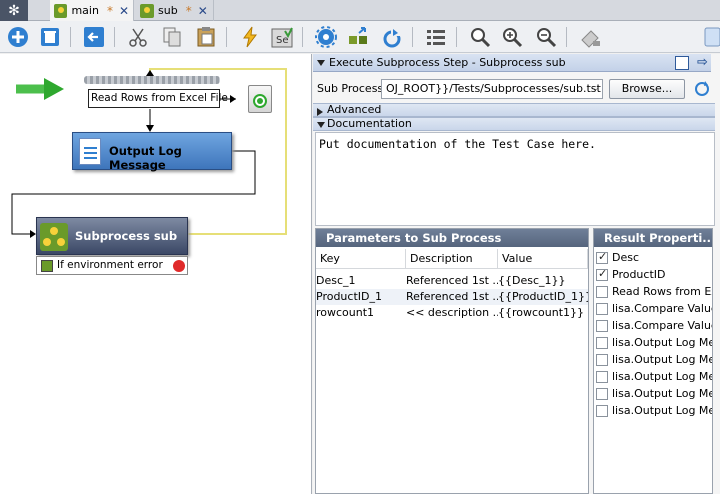 The width and height of the screenshot is (720, 494). Describe the element at coordinates (682, 63) in the screenshot. I see `external-link-icon` at that location.